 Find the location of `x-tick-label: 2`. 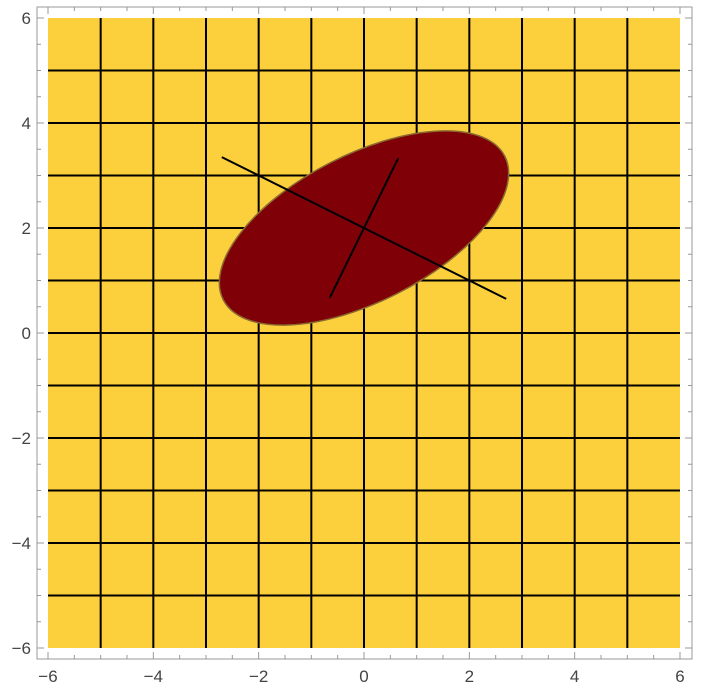

x-tick-label: 2 is located at coordinates (469, 676).